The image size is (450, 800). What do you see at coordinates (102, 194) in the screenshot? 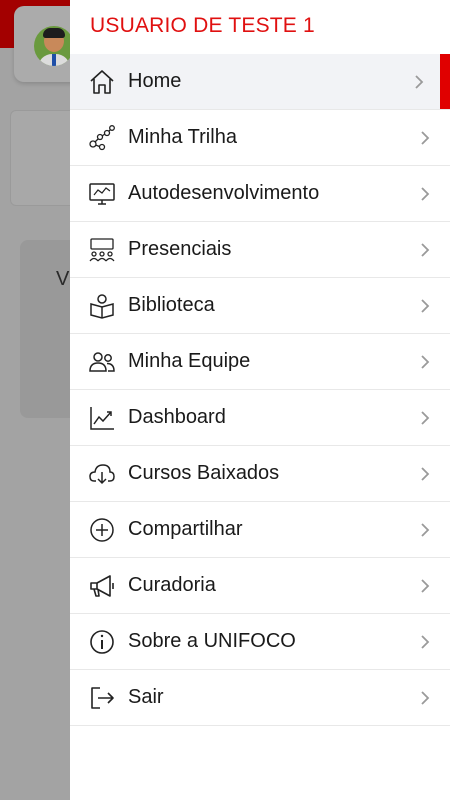
I see `monitor-chart-icon` at bounding box center [102, 194].